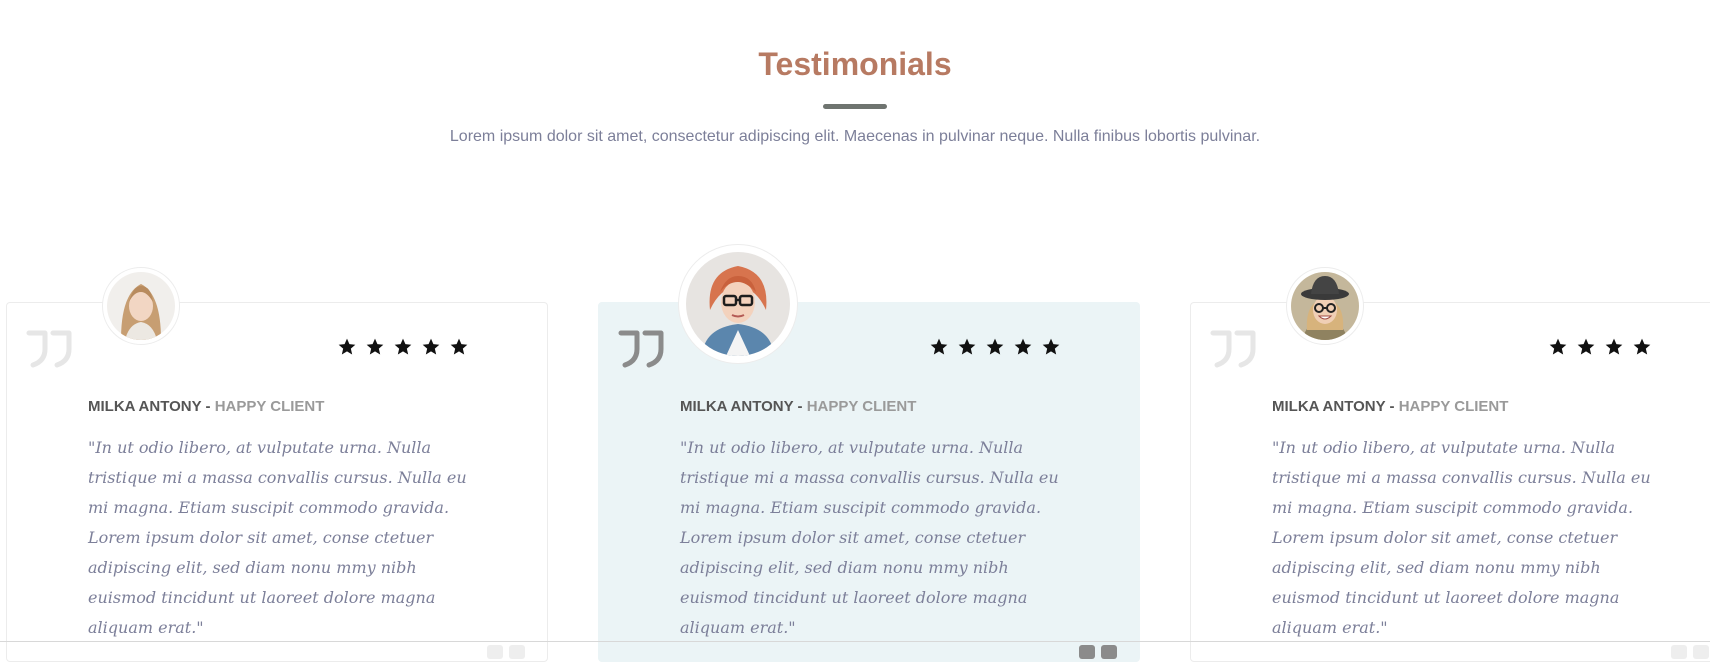  I want to click on section-title: Testimonials, so click(855, 64).